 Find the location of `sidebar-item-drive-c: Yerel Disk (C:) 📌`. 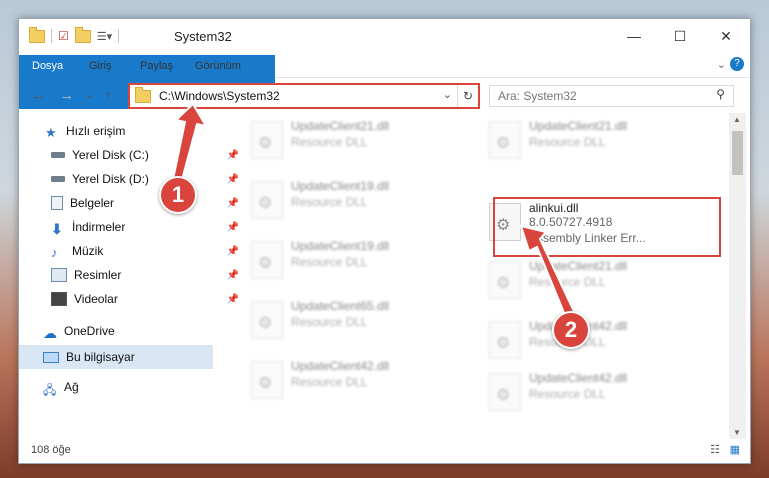

sidebar-item-drive-c: Yerel Disk (C:) 📌 is located at coordinates (132, 155).